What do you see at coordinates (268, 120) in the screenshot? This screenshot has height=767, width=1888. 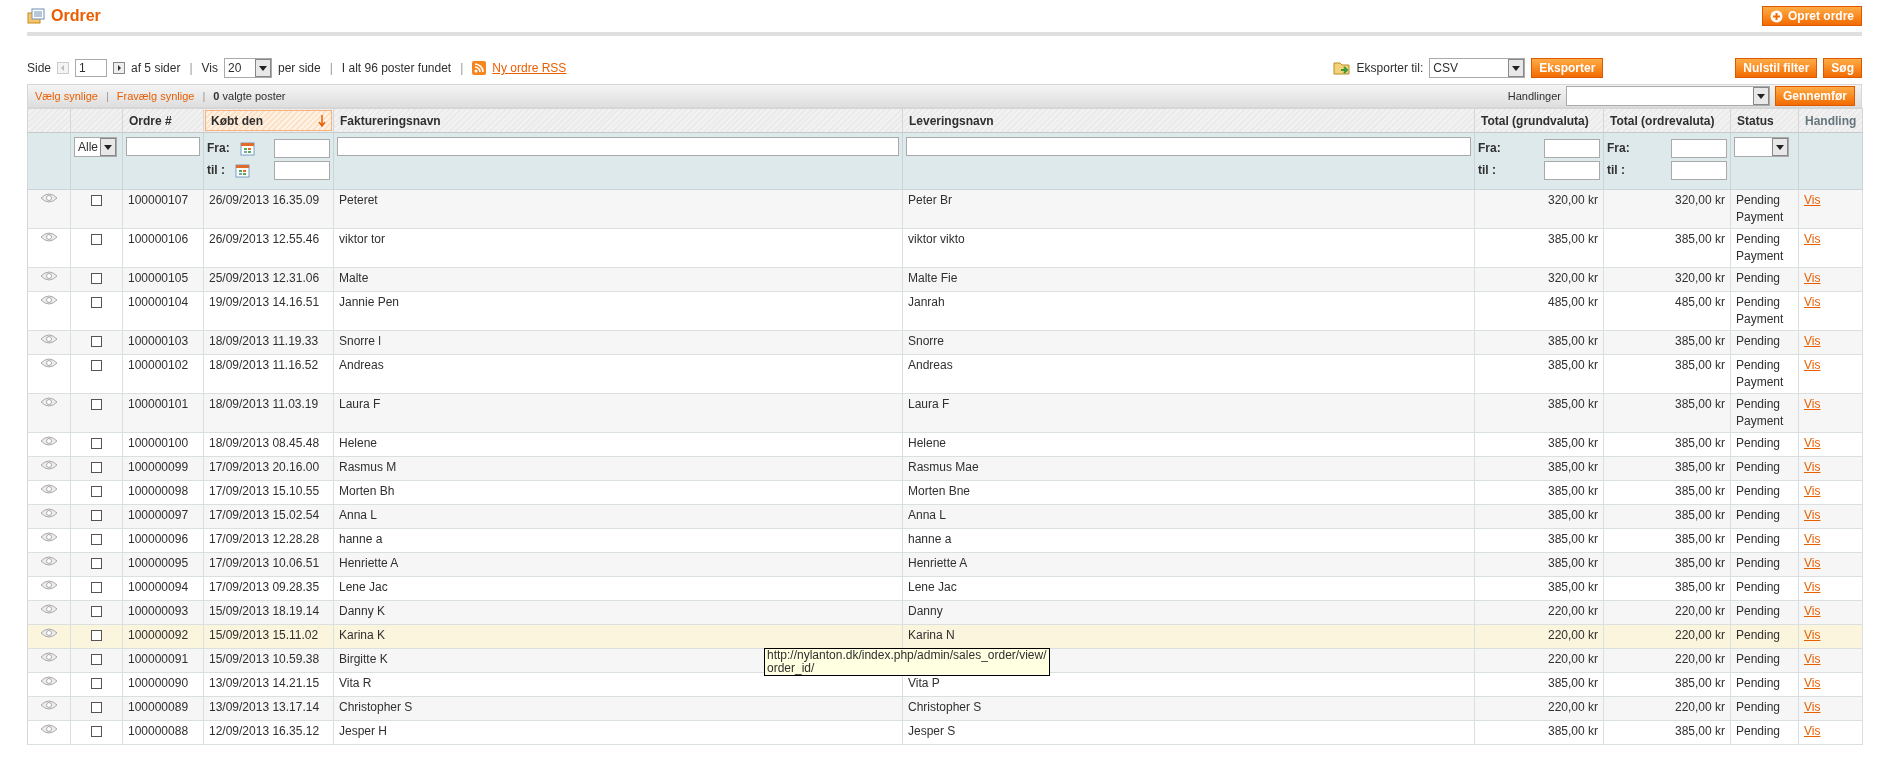 I see `column-header: Købt den` at bounding box center [268, 120].